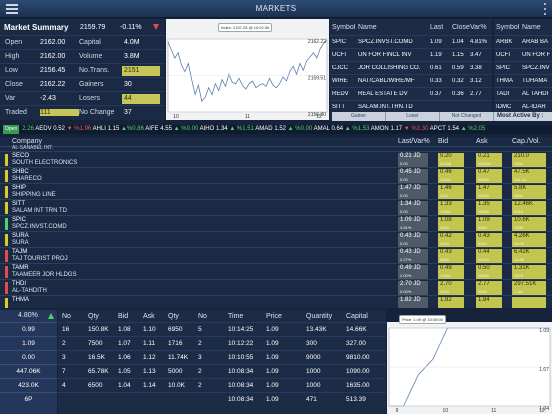  Describe the element at coordinates (529, 160) in the screenshot. I see `company-cap-cell: 210.0 1000` at that location.